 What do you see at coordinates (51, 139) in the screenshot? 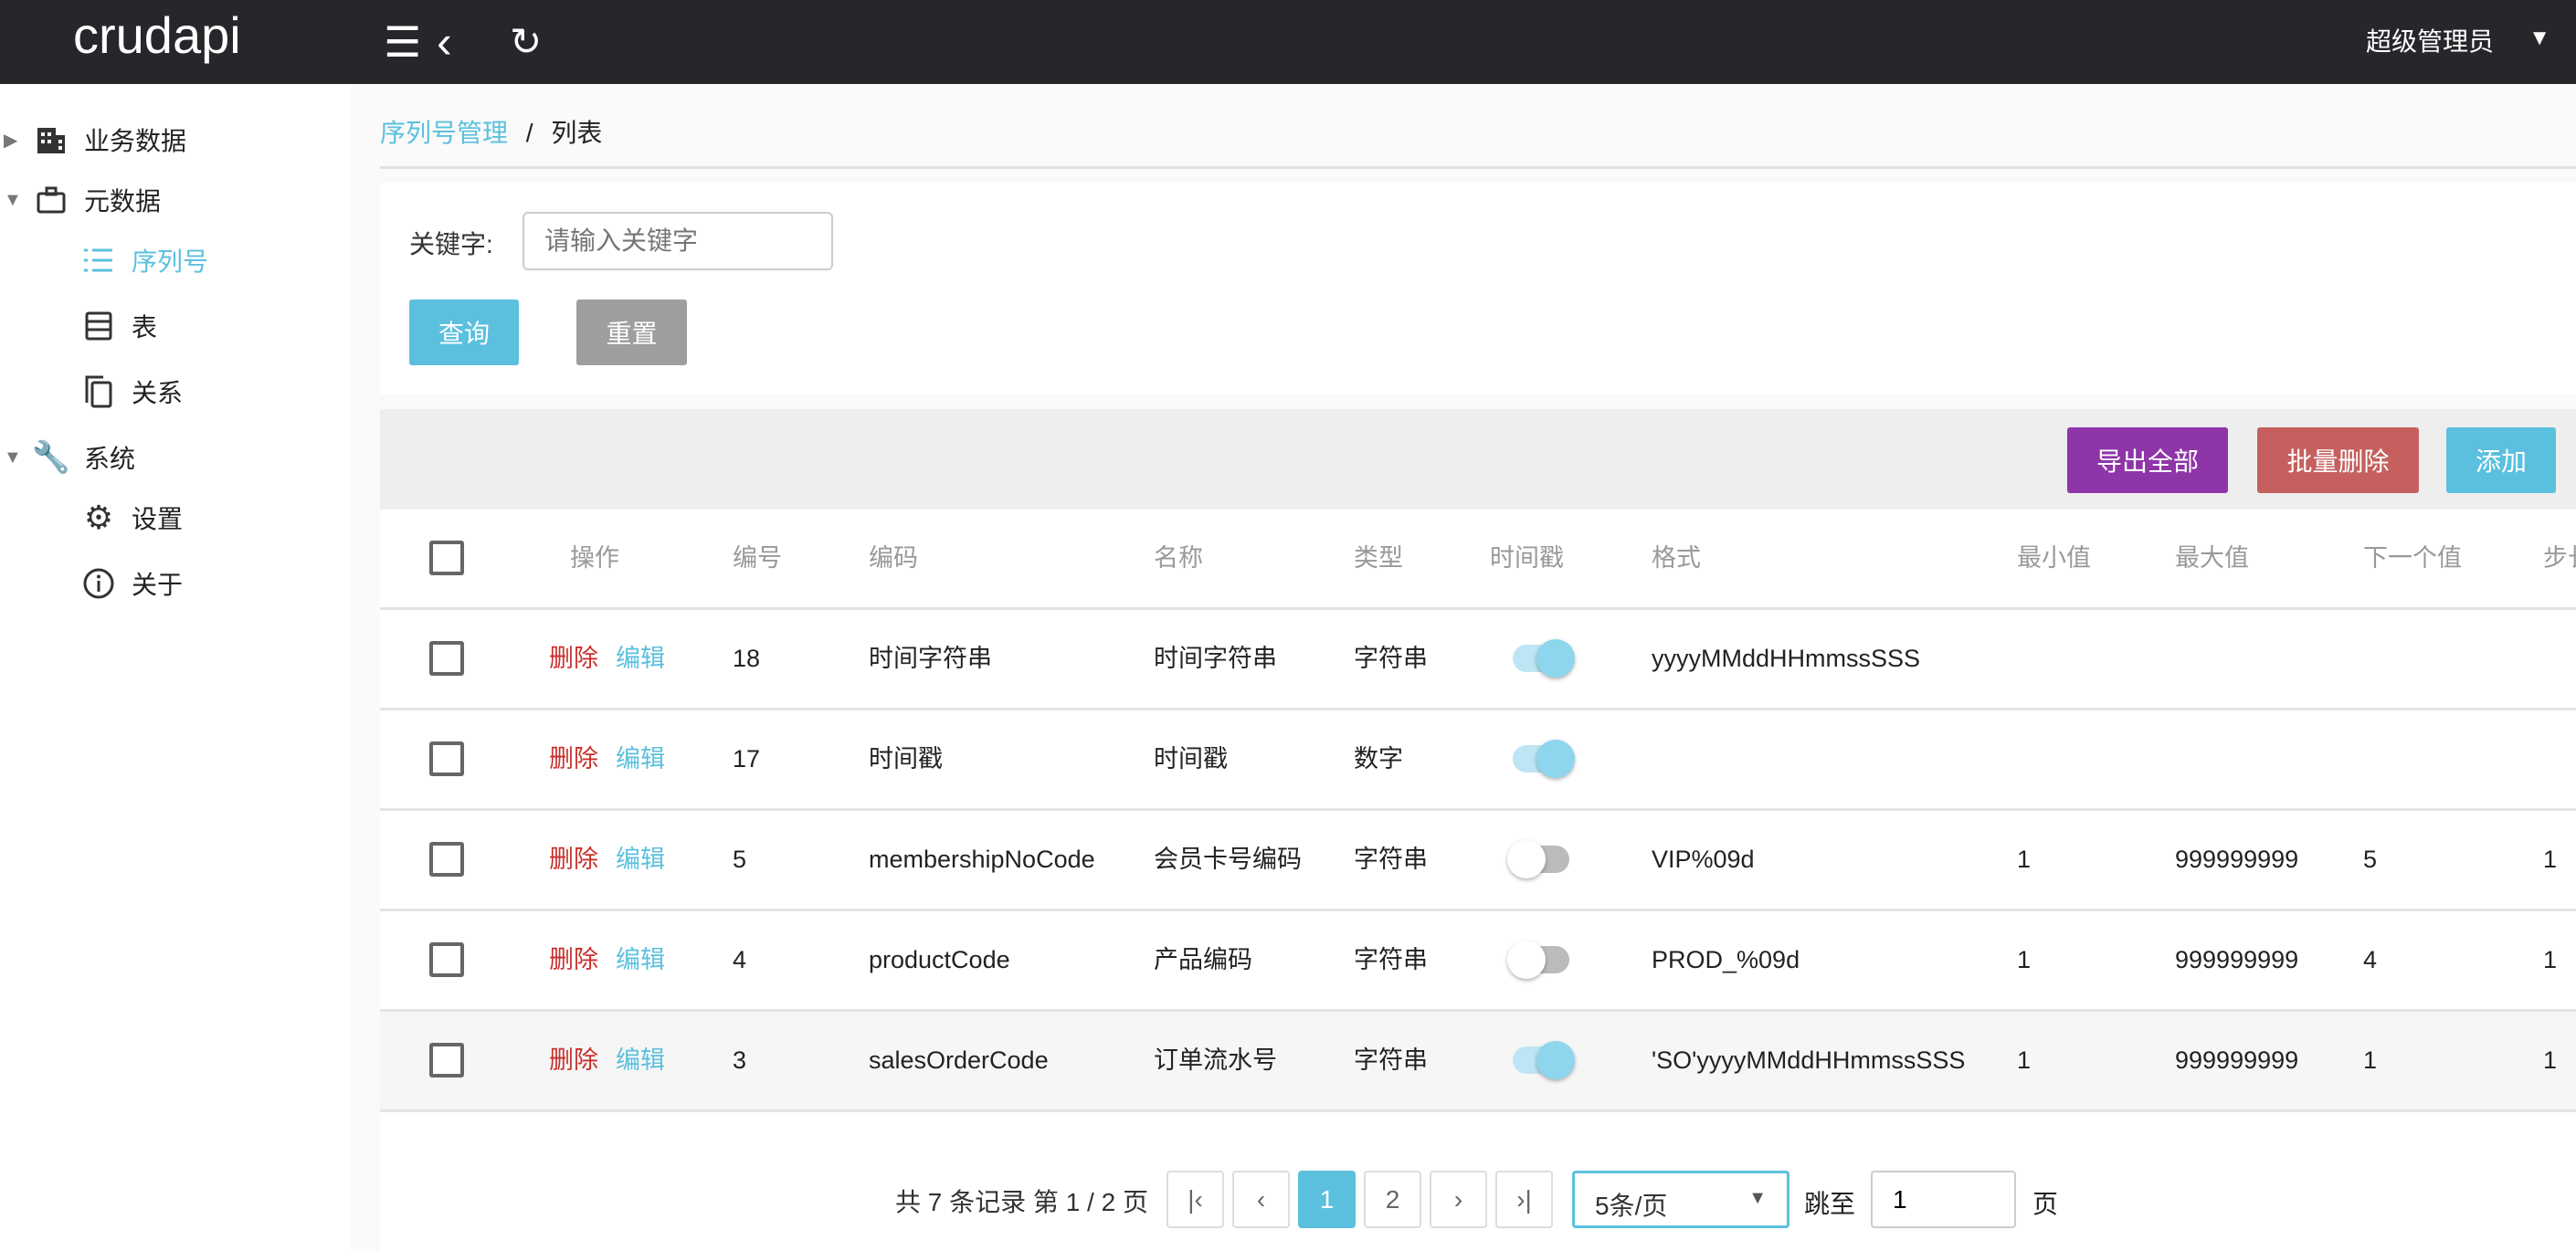
I see `building-icon` at bounding box center [51, 139].